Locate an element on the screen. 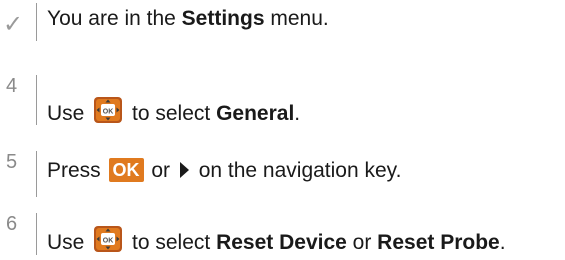 This screenshot has height=260, width=565. step-number: 6 is located at coordinates (12, 224).